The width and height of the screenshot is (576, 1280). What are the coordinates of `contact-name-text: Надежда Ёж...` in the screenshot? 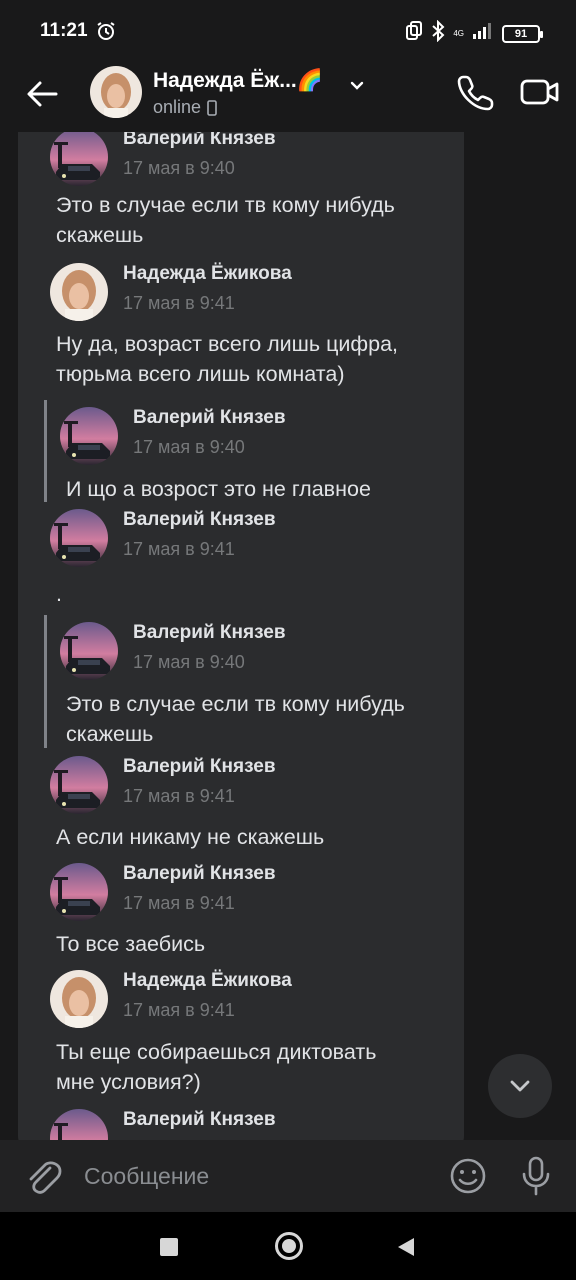 It's located at (225, 80).